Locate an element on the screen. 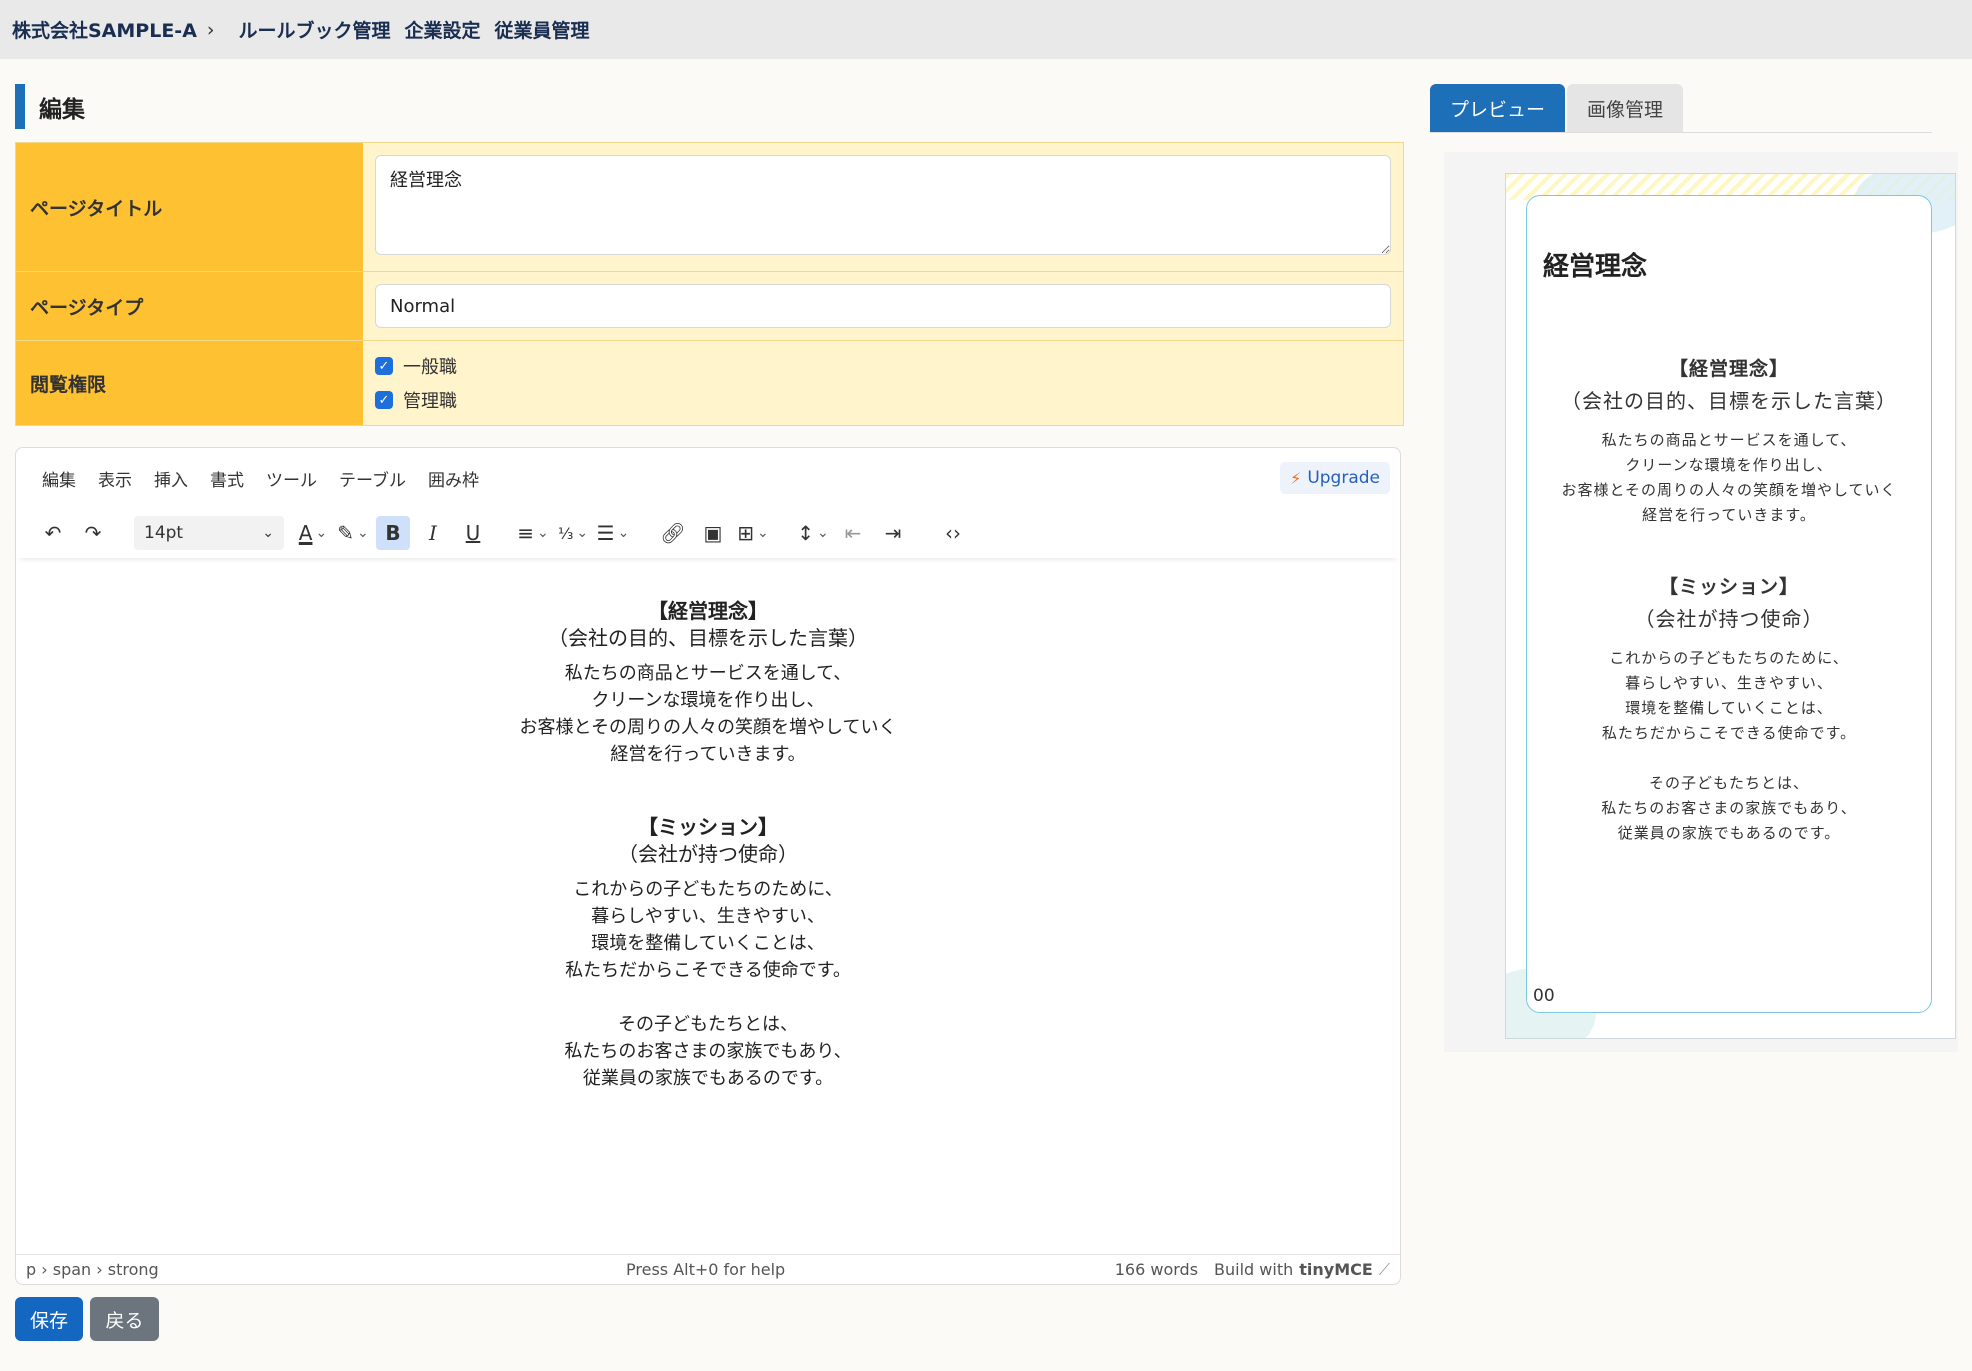 This screenshot has width=1972, height=1371. word-count: 166 words is located at coordinates (1156, 1269).